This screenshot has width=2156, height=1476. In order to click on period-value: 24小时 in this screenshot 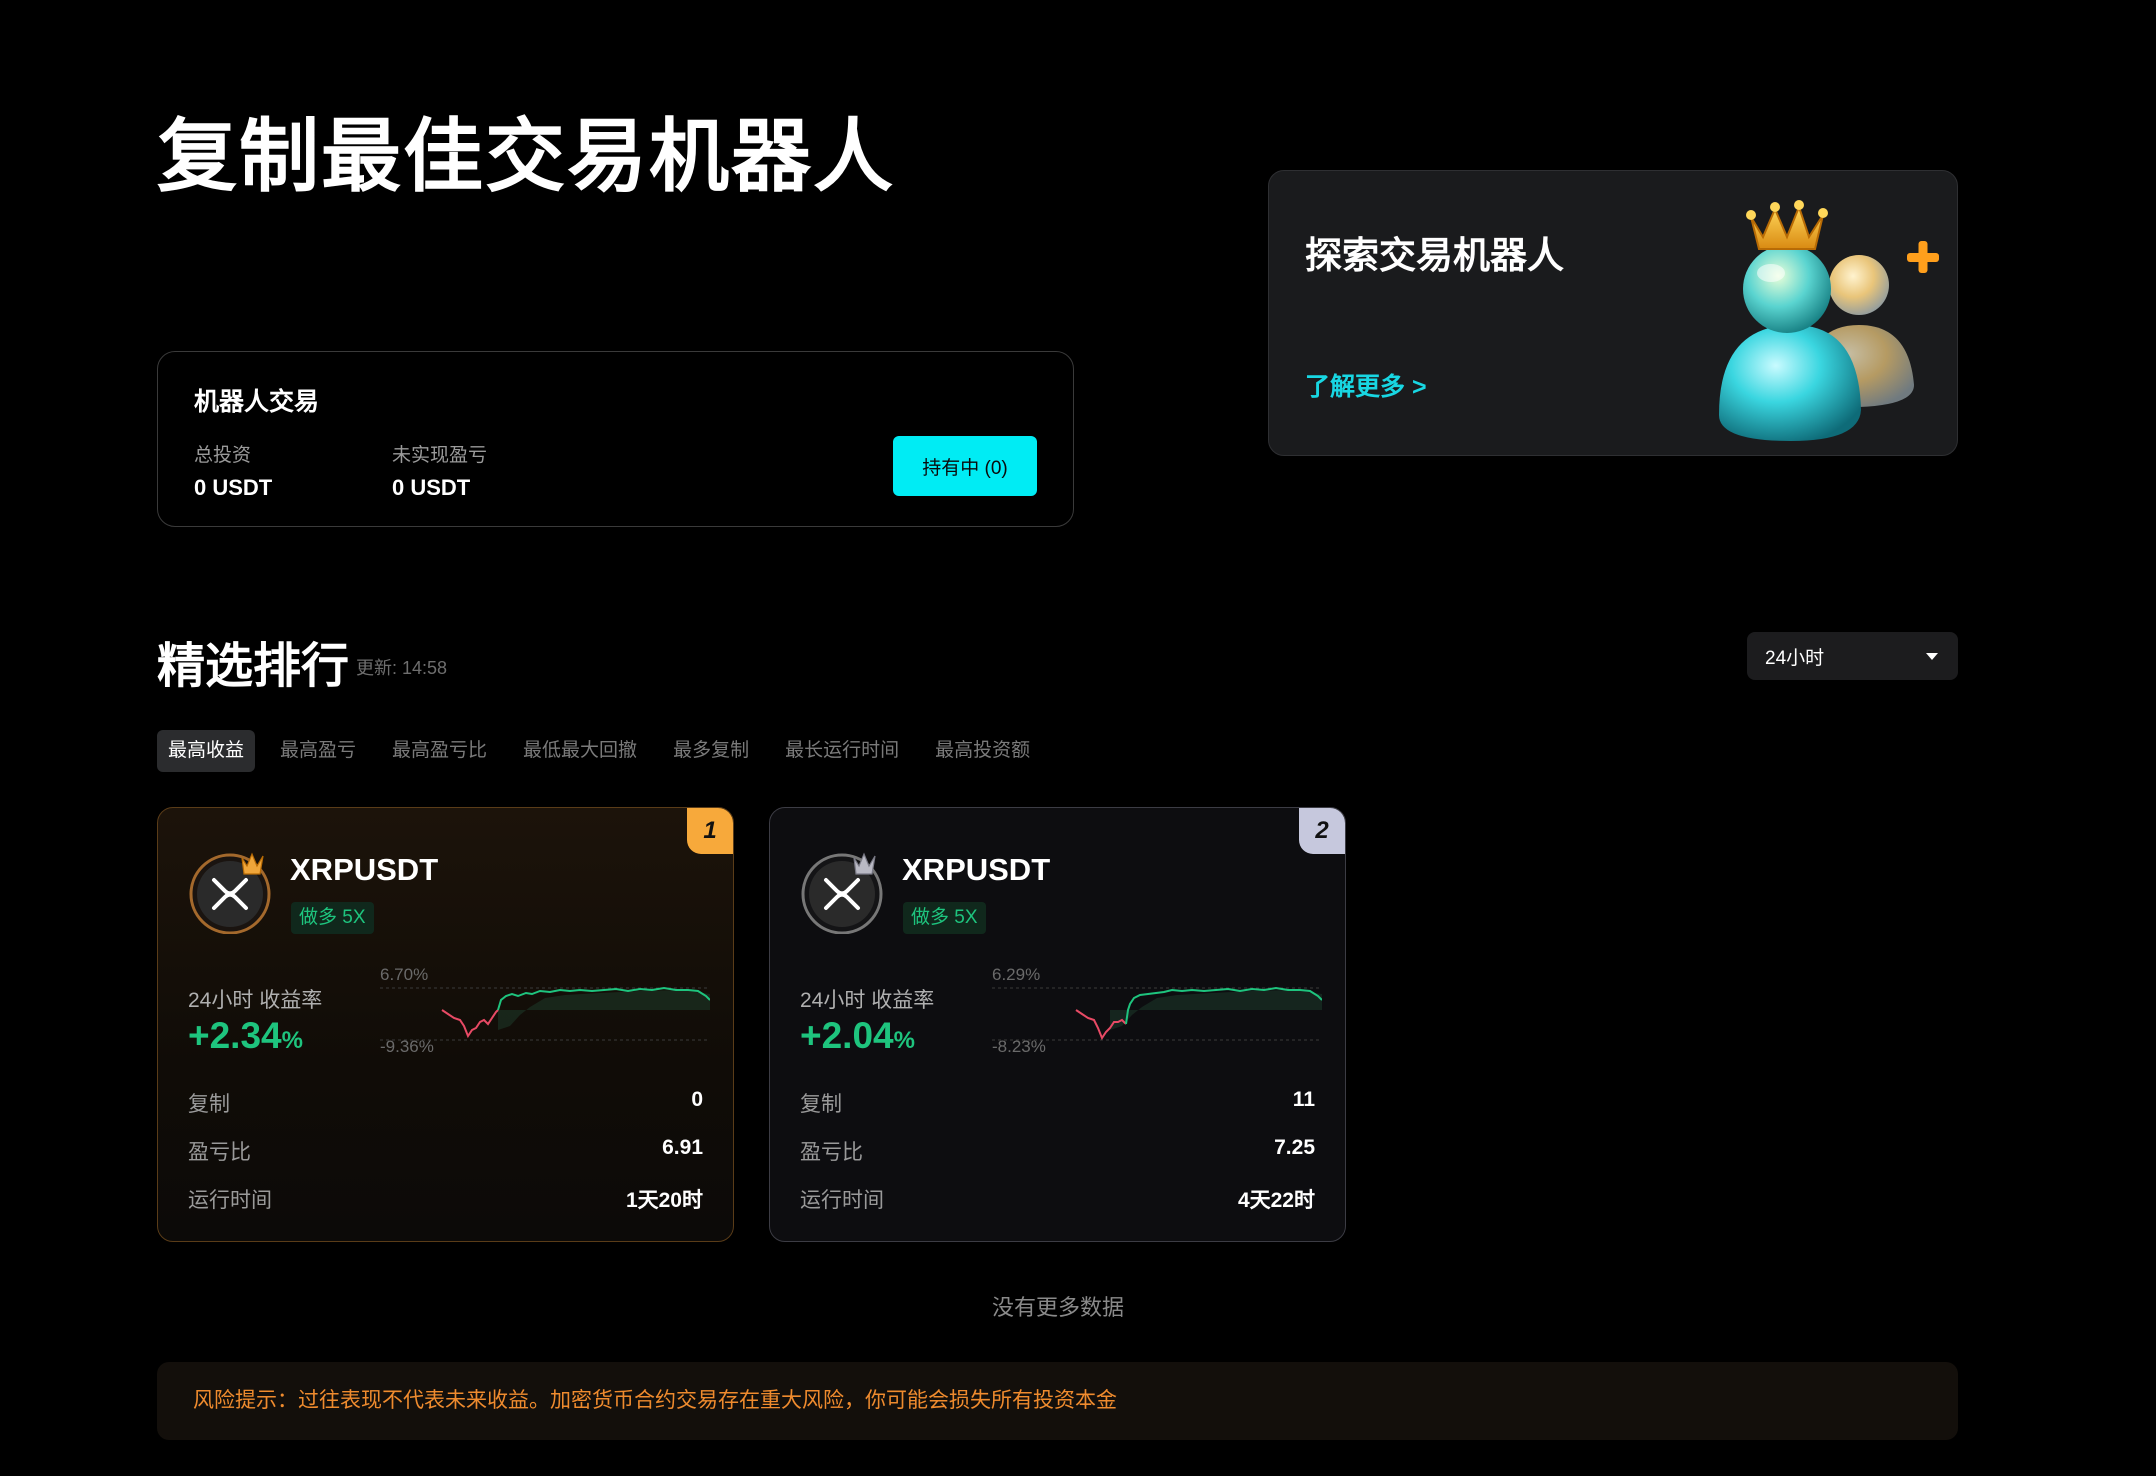, I will do `click(1795, 658)`.